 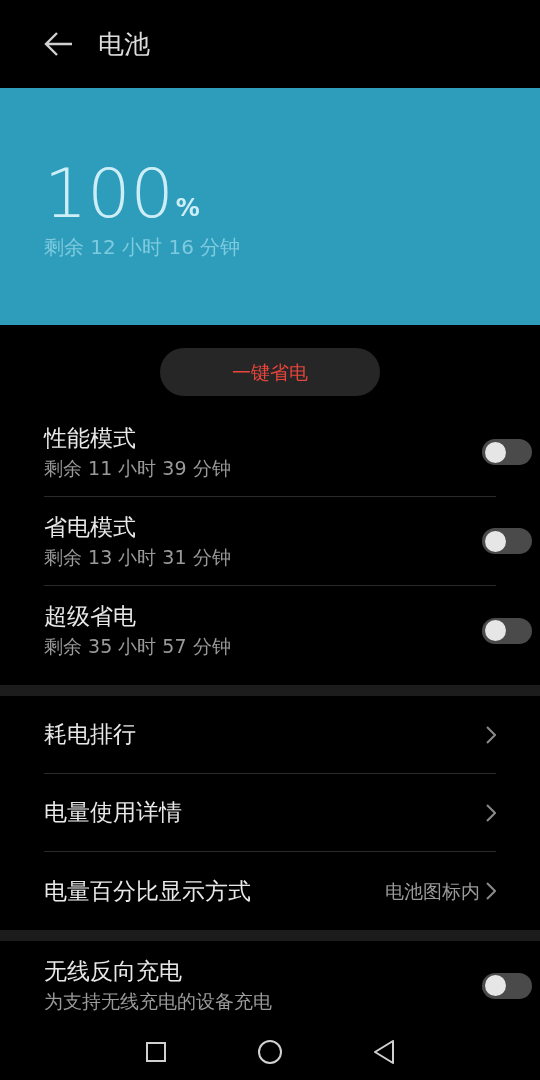 What do you see at coordinates (124, 44) in the screenshot?
I see `page-title: 电池` at bounding box center [124, 44].